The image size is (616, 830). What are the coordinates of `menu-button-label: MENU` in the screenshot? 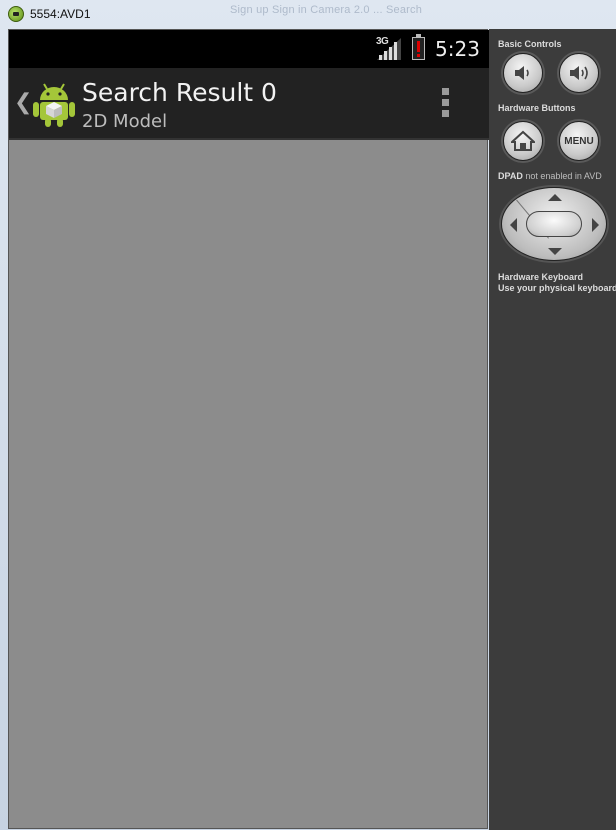 It's located at (579, 141).